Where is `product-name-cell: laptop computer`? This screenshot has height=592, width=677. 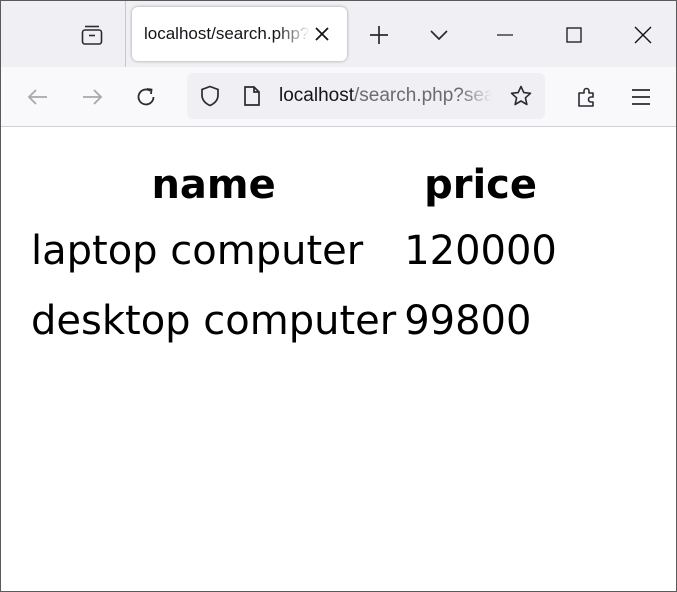 product-name-cell: laptop computer is located at coordinates (197, 251).